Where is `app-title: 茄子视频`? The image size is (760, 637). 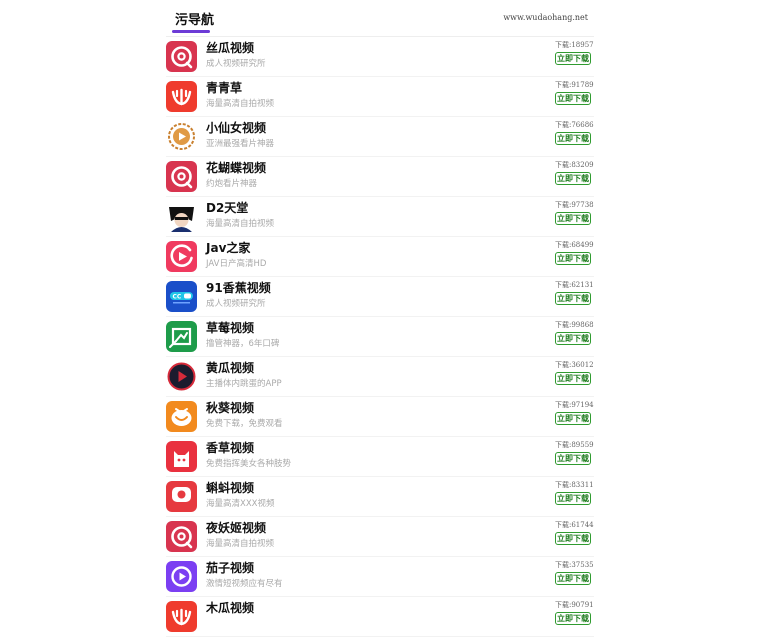 app-title: 茄子视频 is located at coordinates (230, 567).